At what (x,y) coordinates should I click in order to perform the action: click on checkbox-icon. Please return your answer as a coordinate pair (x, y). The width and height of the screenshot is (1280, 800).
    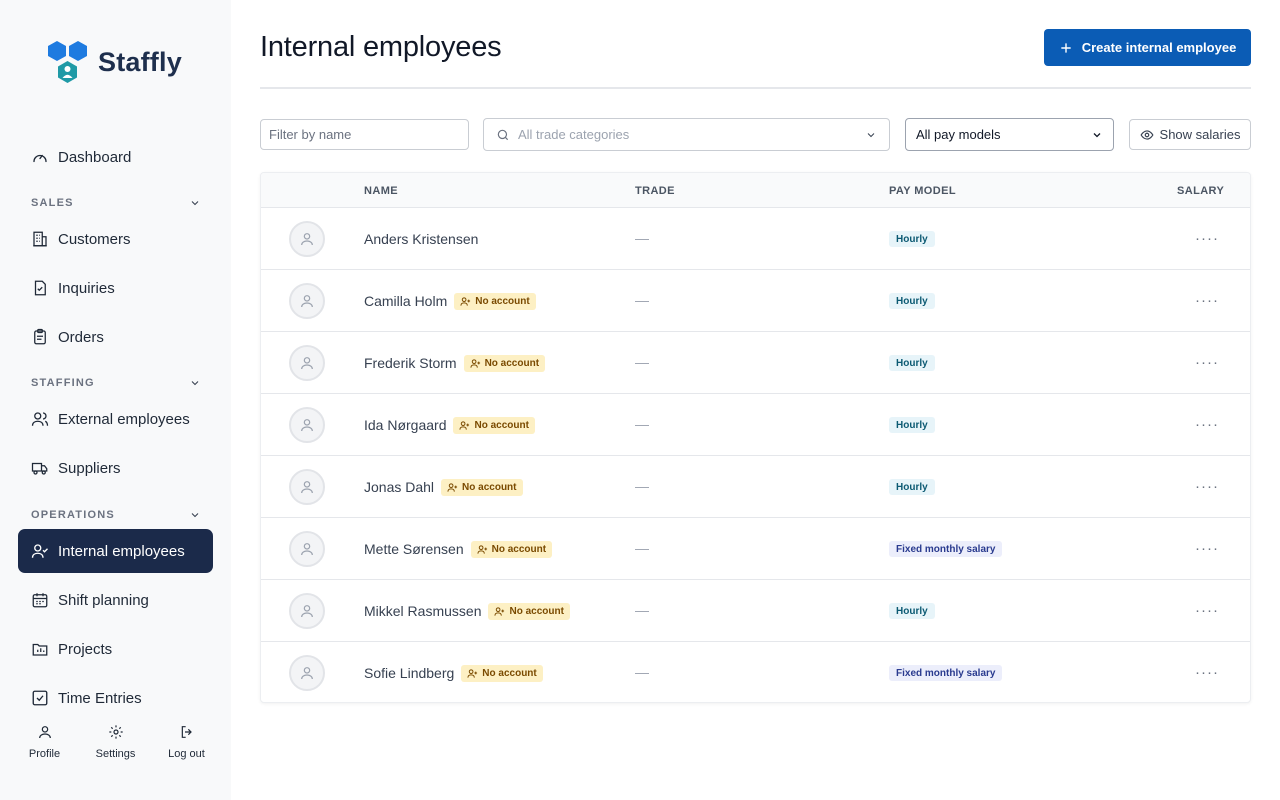
    Looking at the image, I should click on (40, 698).